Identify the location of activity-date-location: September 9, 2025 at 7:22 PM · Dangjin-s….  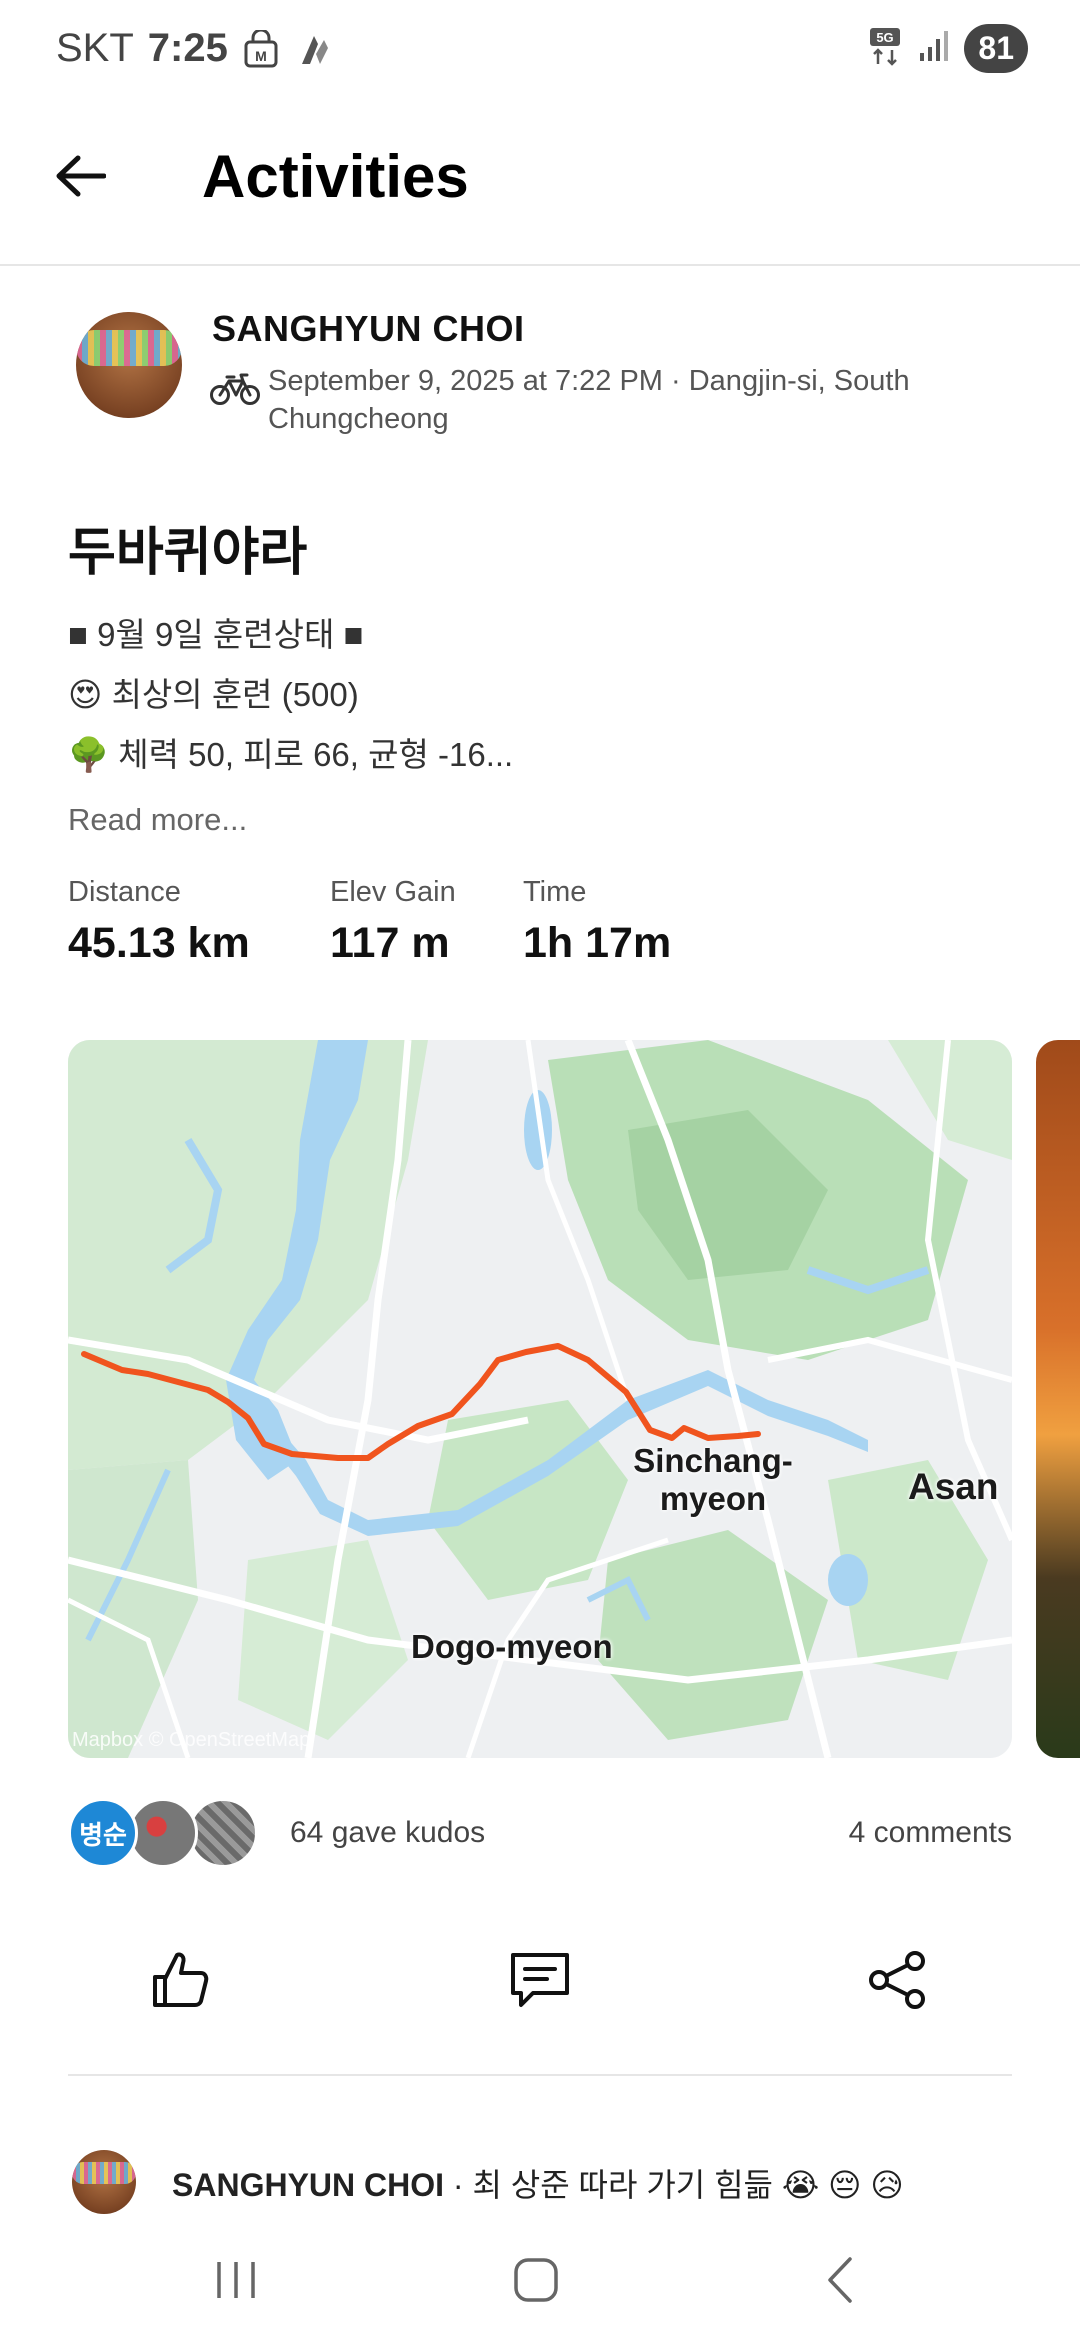
(589, 400).